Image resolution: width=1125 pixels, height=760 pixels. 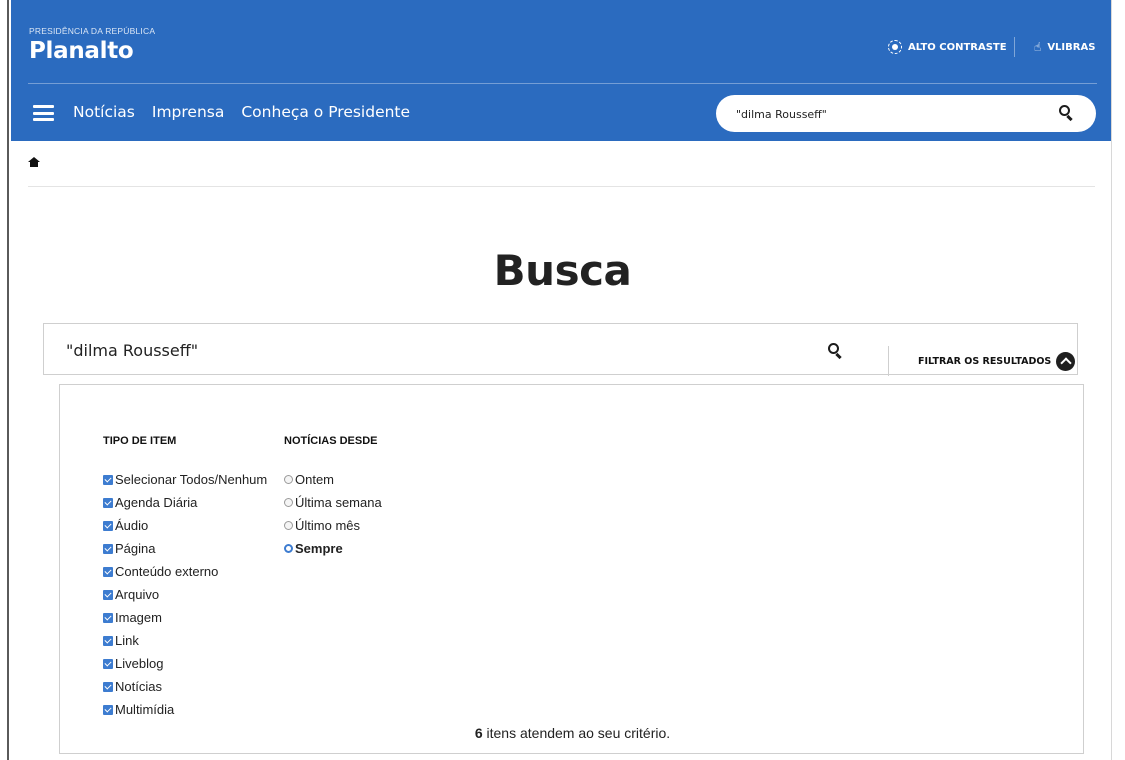 What do you see at coordinates (338, 502) in the screenshot?
I see `radio-label: Última semana` at bounding box center [338, 502].